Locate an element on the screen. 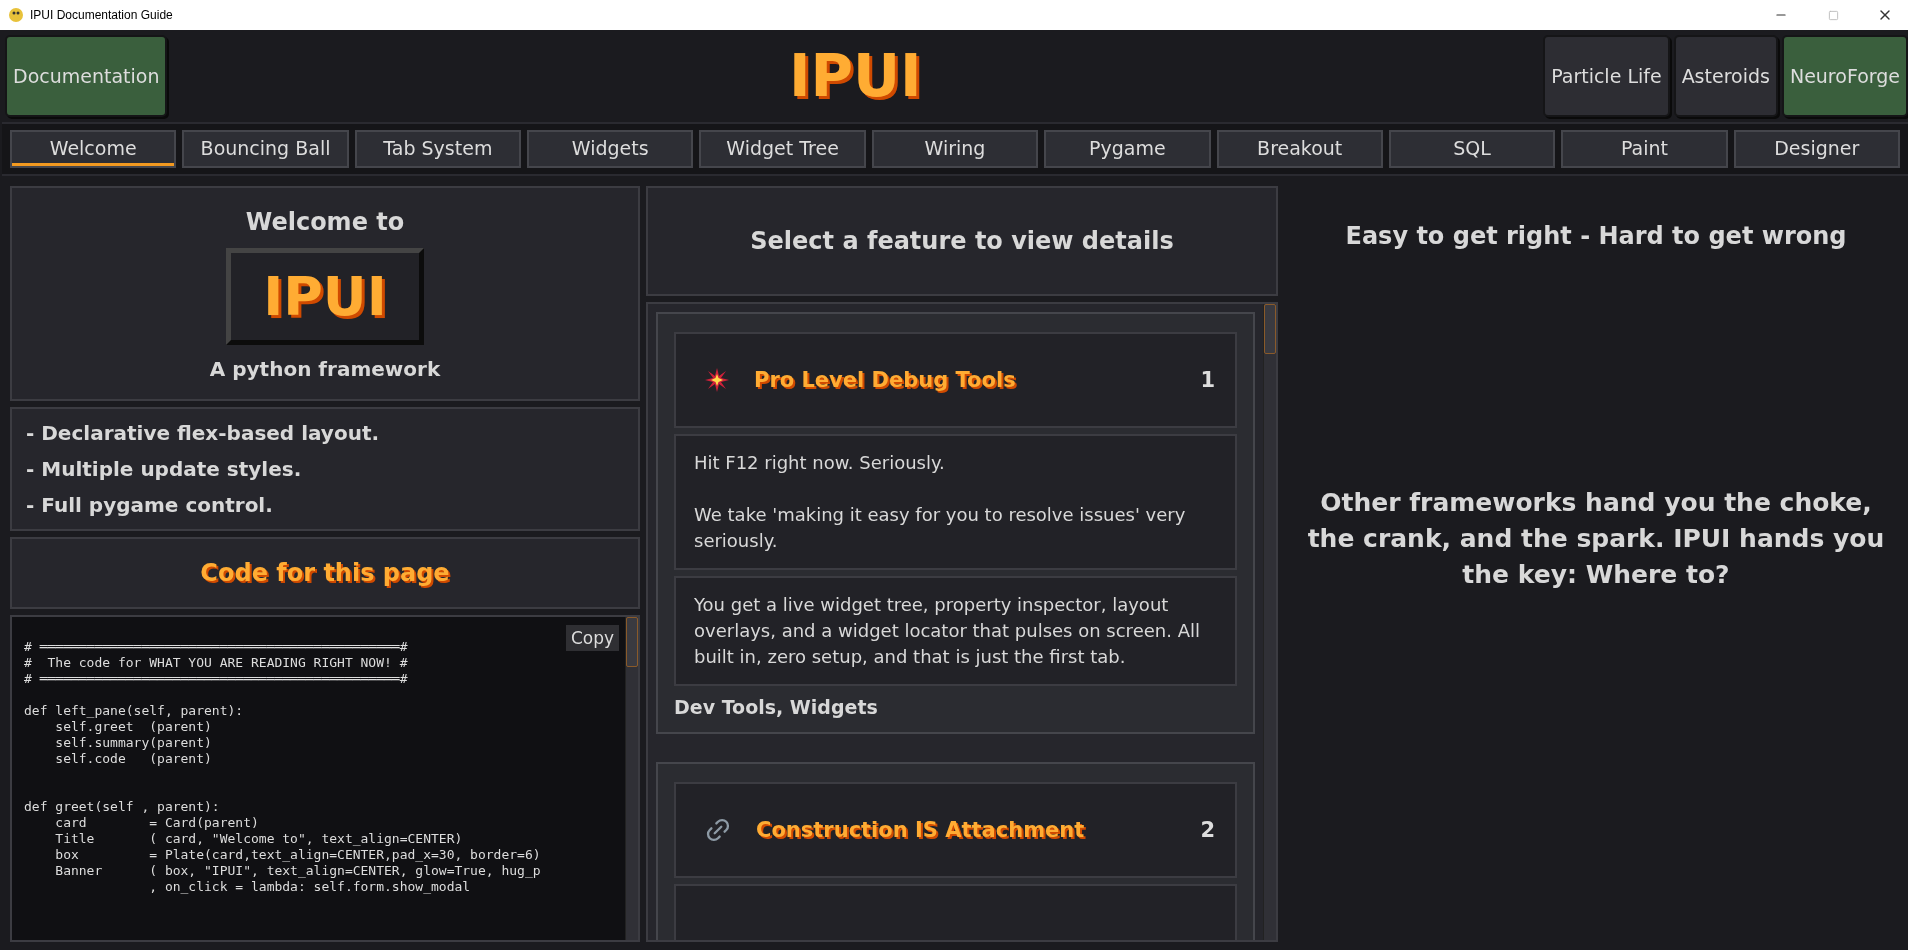 The width and height of the screenshot is (1908, 950). tab: Widget Tree is located at coordinates (782, 149).